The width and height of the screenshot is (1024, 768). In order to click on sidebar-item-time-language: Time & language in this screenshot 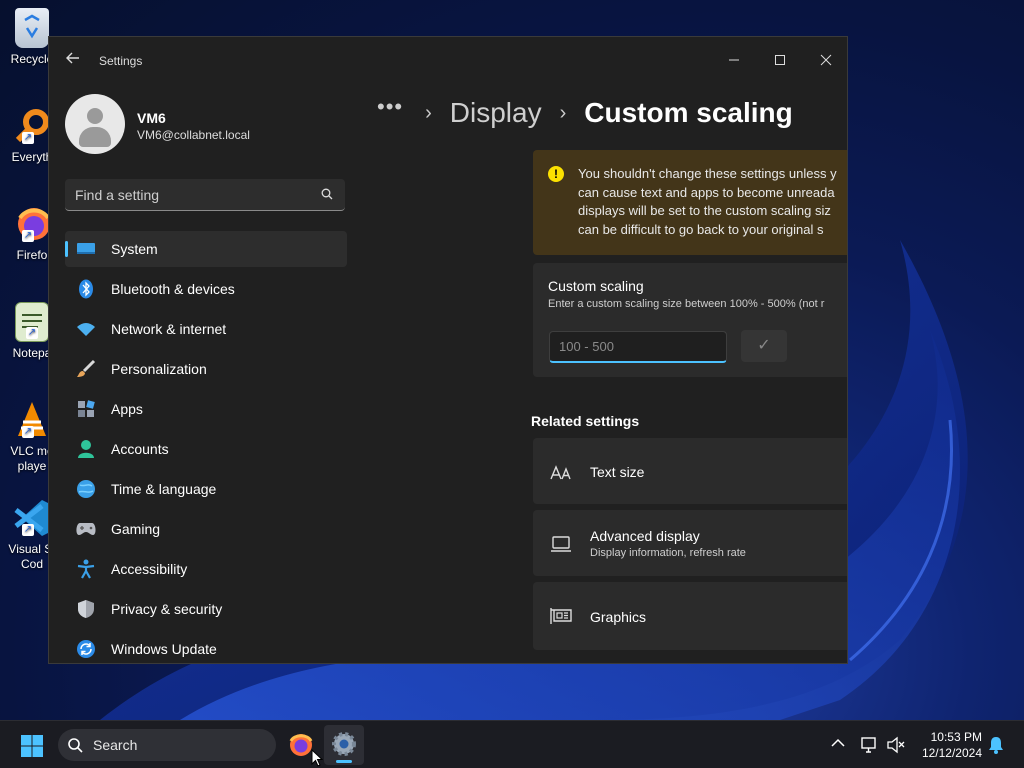, I will do `click(206, 489)`.